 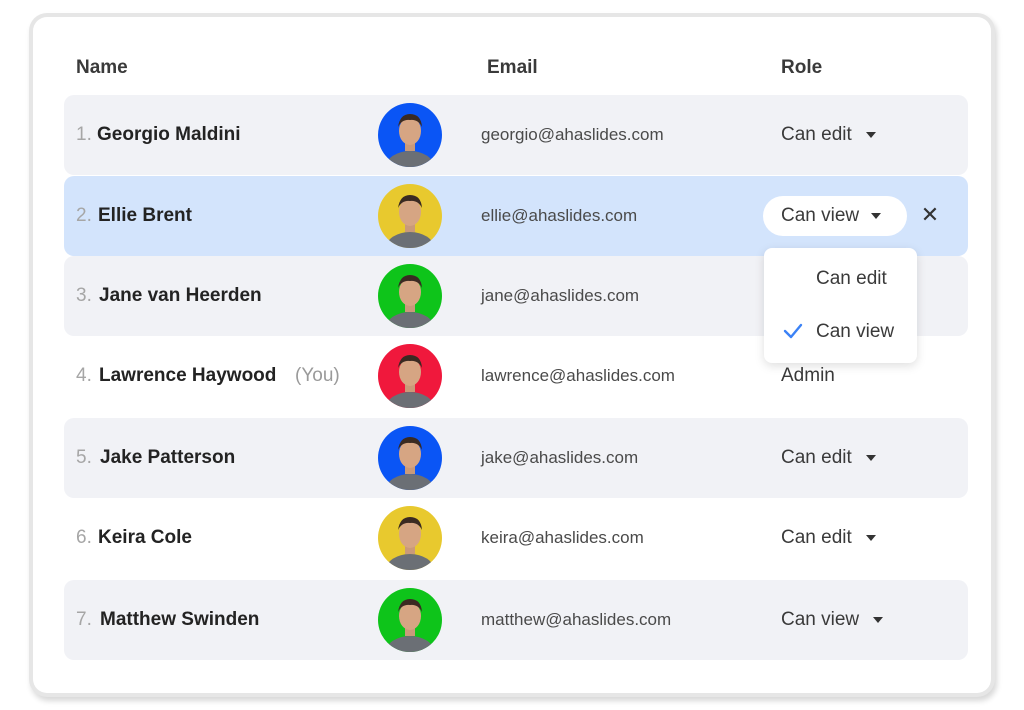 What do you see at coordinates (576, 619) in the screenshot?
I see `member-email: matthew@ahaslides.com` at bounding box center [576, 619].